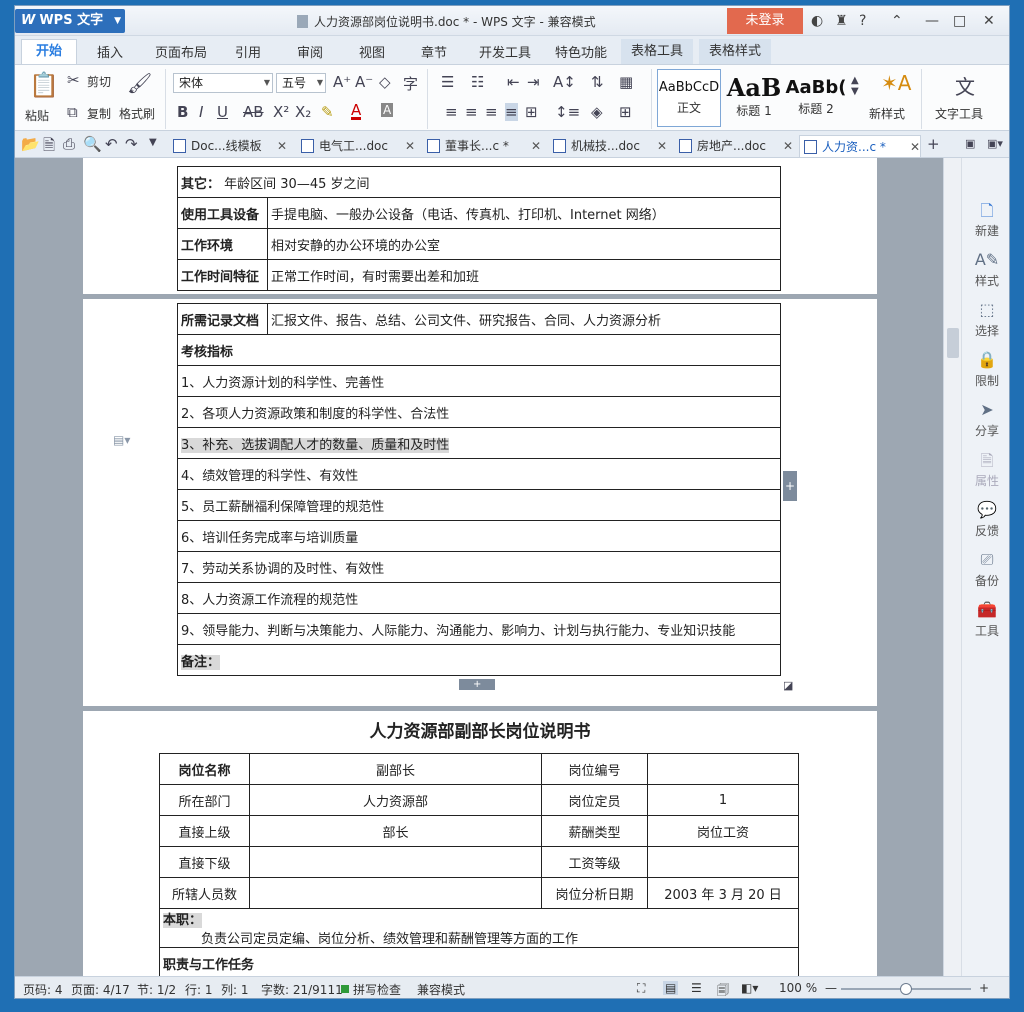 This screenshot has height=1012, width=1024. What do you see at coordinates (310, 51) in the screenshot?
I see `tab-review: 审阅` at bounding box center [310, 51].